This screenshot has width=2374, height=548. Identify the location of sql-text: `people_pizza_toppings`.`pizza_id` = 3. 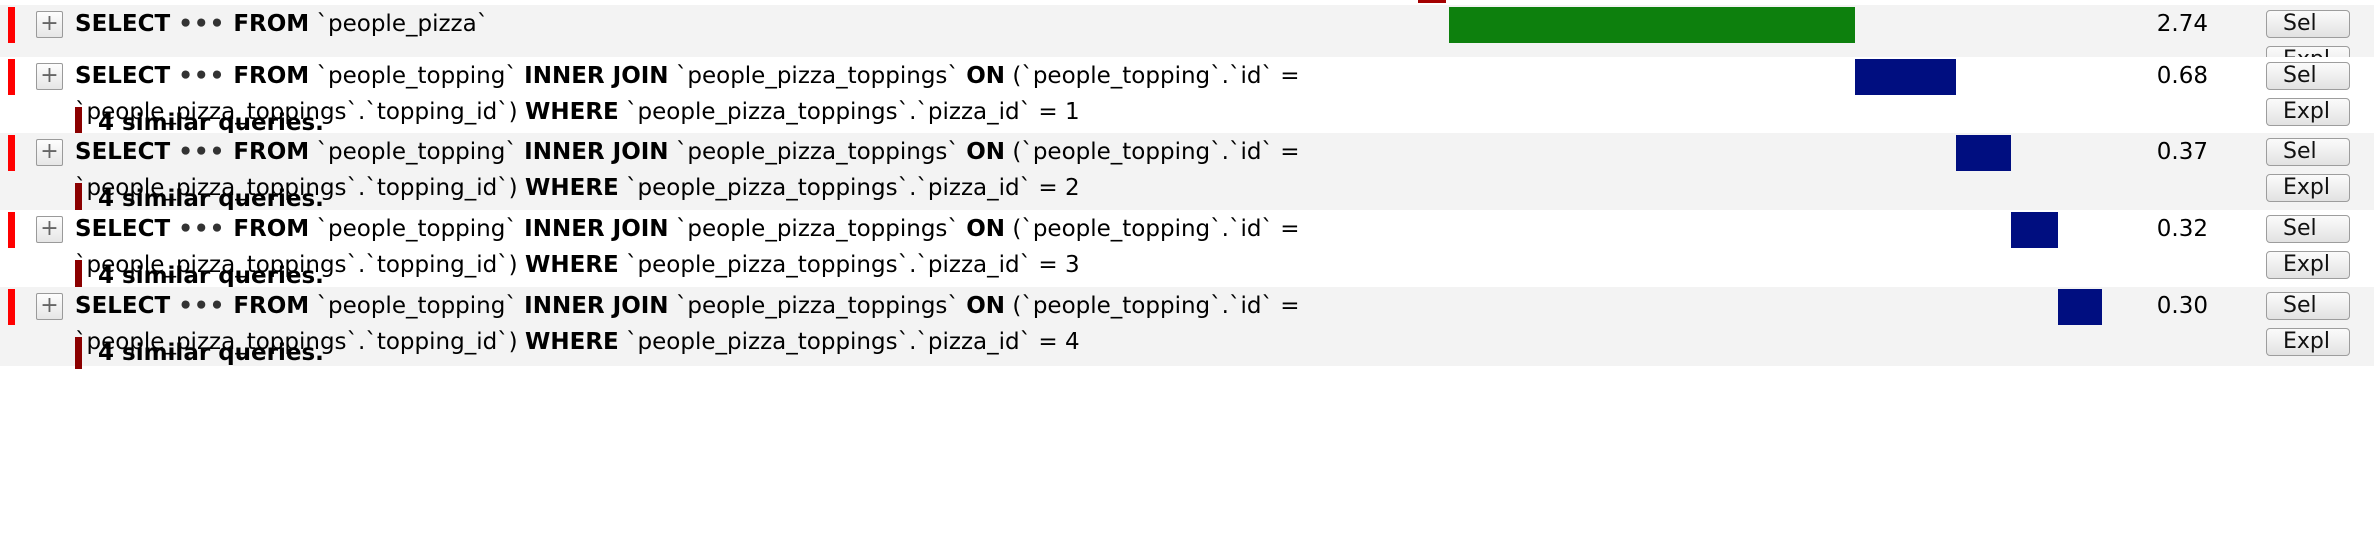
(849, 265).